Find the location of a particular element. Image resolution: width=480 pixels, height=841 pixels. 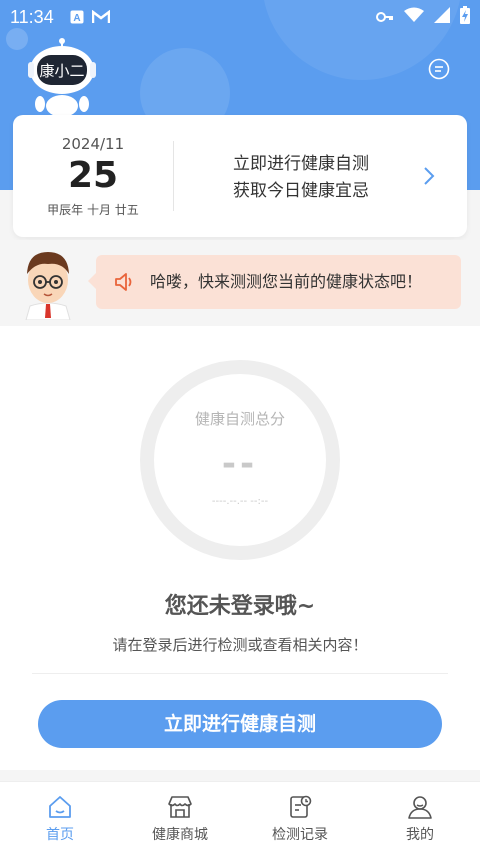

status-time: 11:34 is located at coordinates (32, 16).